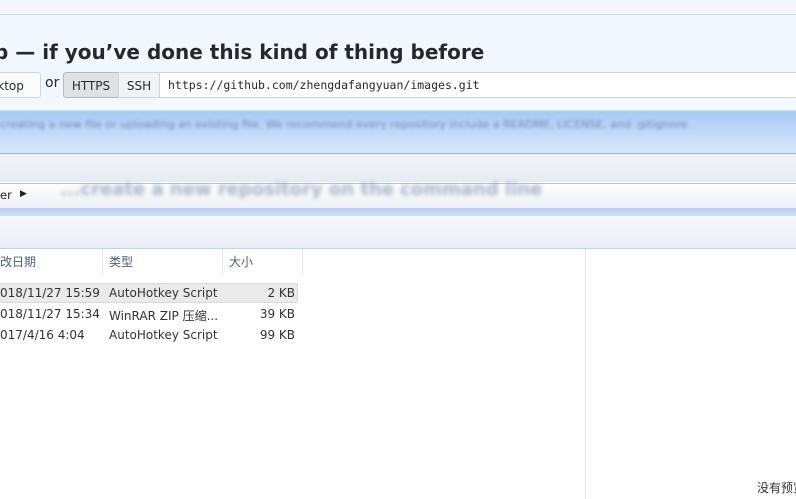 The width and height of the screenshot is (796, 499). What do you see at coordinates (265, 314) in the screenshot?
I see `file-size: 39 KB` at bounding box center [265, 314].